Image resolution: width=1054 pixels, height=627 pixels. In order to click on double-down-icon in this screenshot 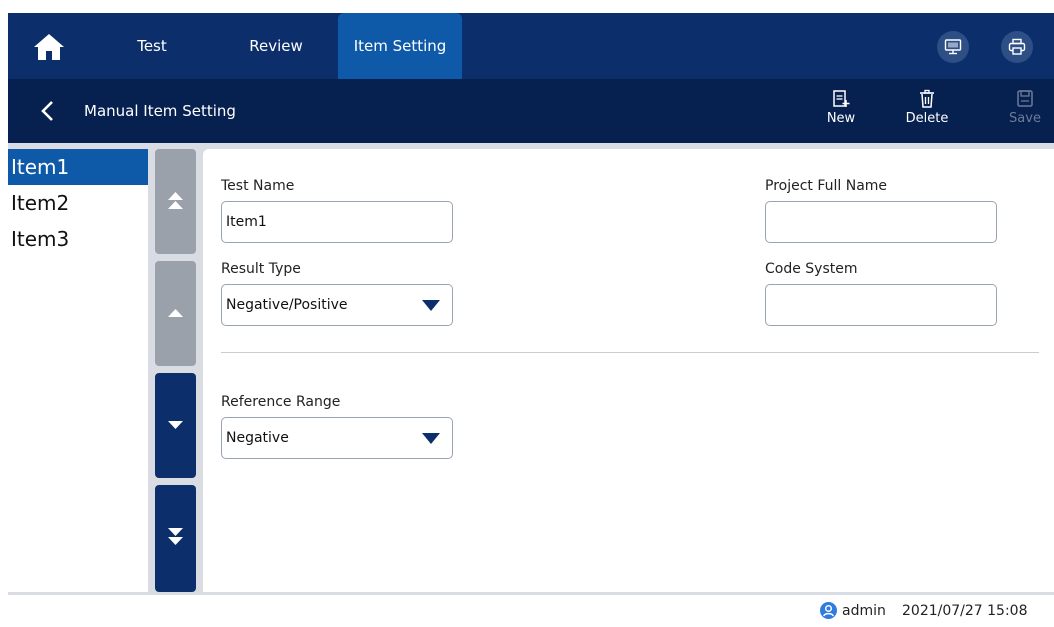, I will do `click(175, 536)`.